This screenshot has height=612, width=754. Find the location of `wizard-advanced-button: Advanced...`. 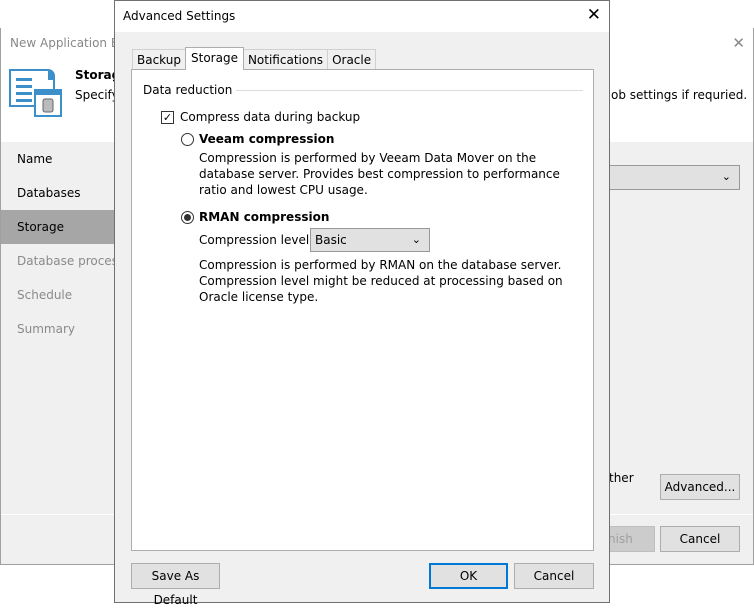

wizard-advanced-button: Advanced... is located at coordinates (700, 487).